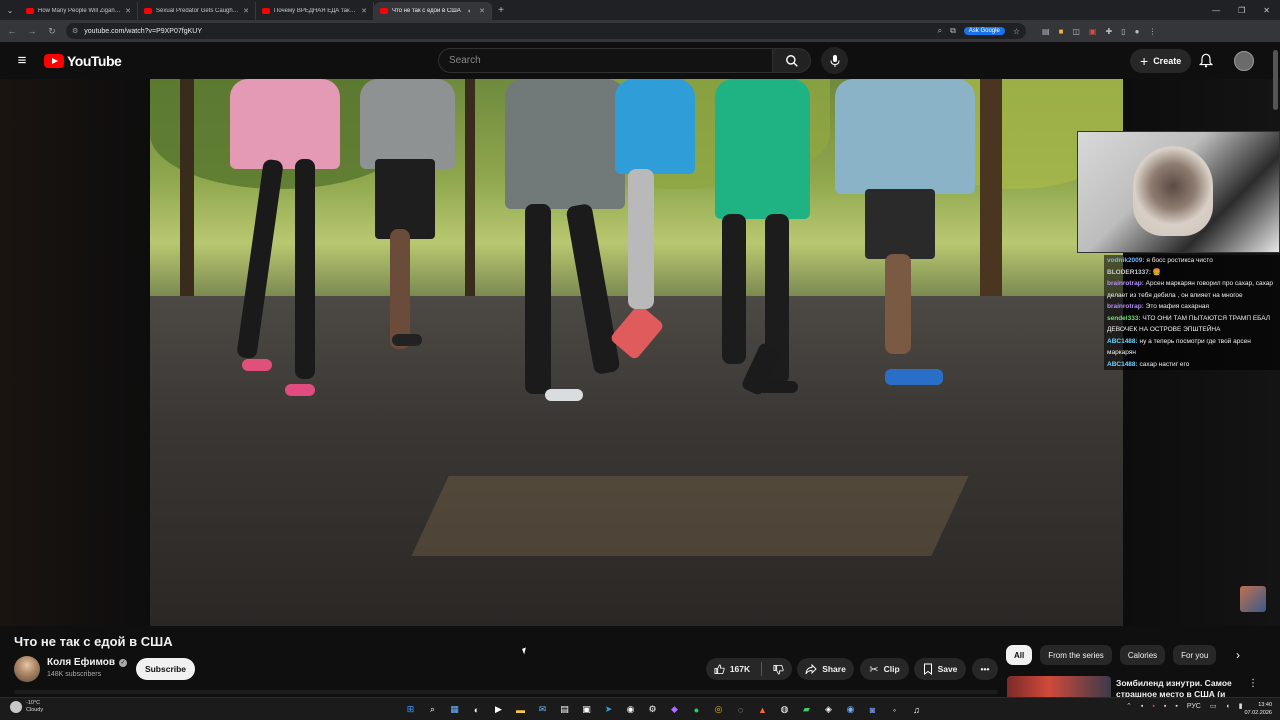 This screenshot has height=720, width=1280. What do you see at coordinates (1194, 706) in the screenshot?
I see `language-indicator: РУС` at bounding box center [1194, 706].